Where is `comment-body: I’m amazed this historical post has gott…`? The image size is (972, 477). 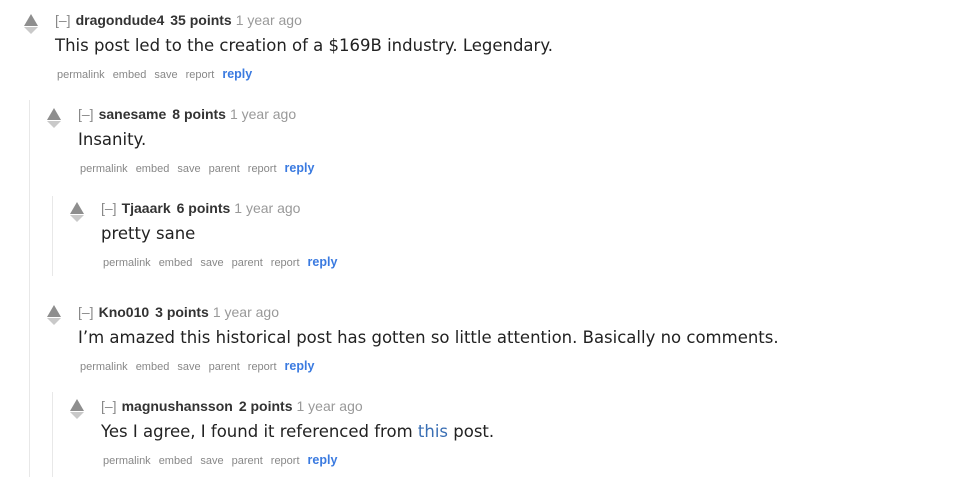
comment-body: I’m amazed this historical post has gott… is located at coordinates (428, 337).